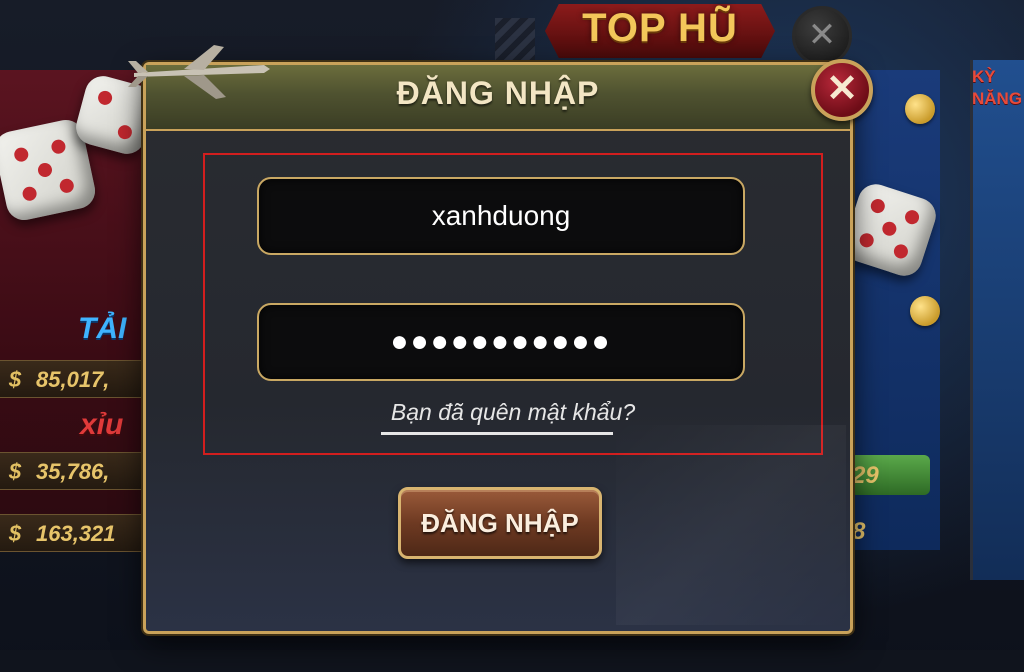 The width and height of the screenshot is (1024, 672). I want to click on close-icon: ✕, so click(842, 89).